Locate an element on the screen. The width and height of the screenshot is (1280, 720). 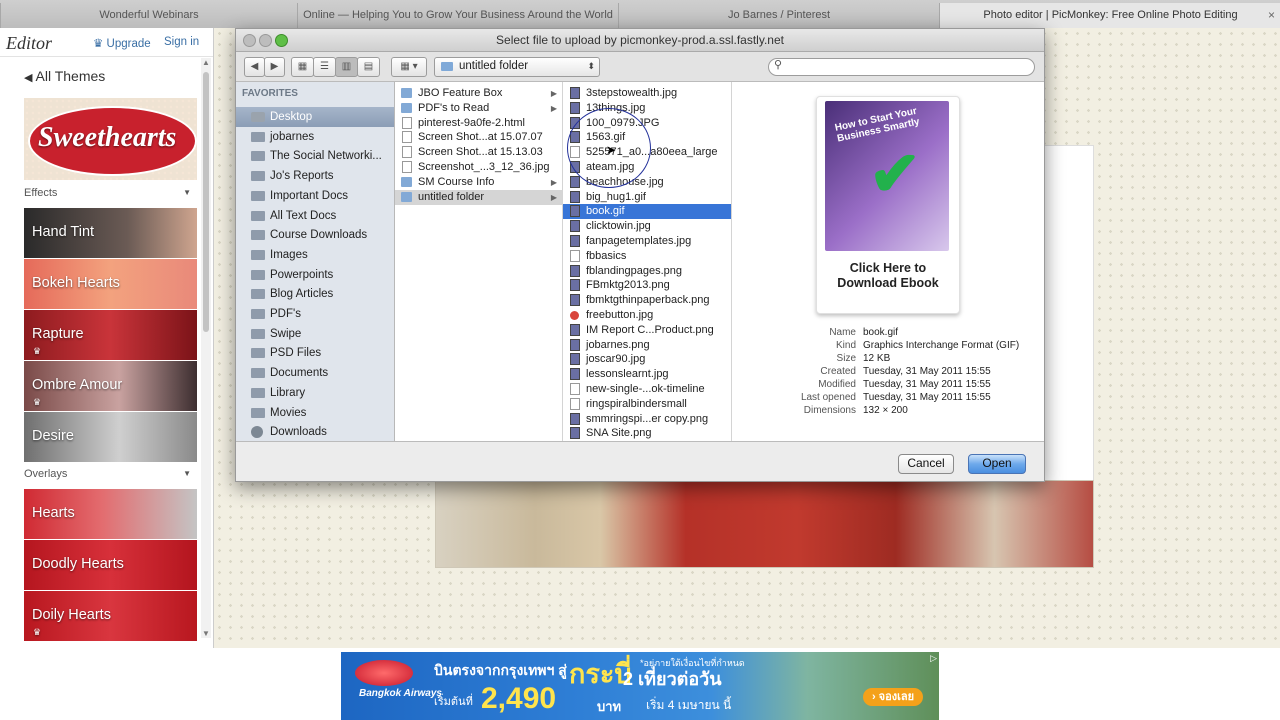
back-button: ◀ is located at coordinates (254, 67).